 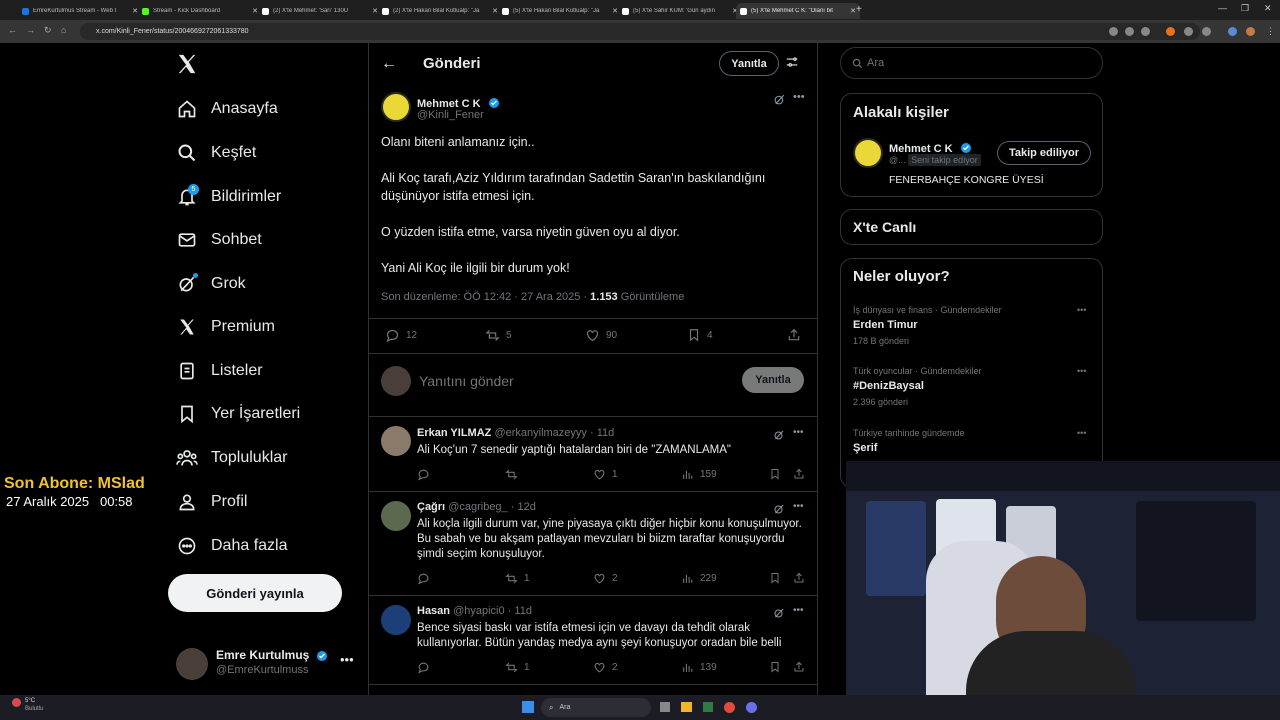 What do you see at coordinates (231, 458) in the screenshot?
I see `nav-item-communities: Topluluklar` at bounding box center [231, 458].